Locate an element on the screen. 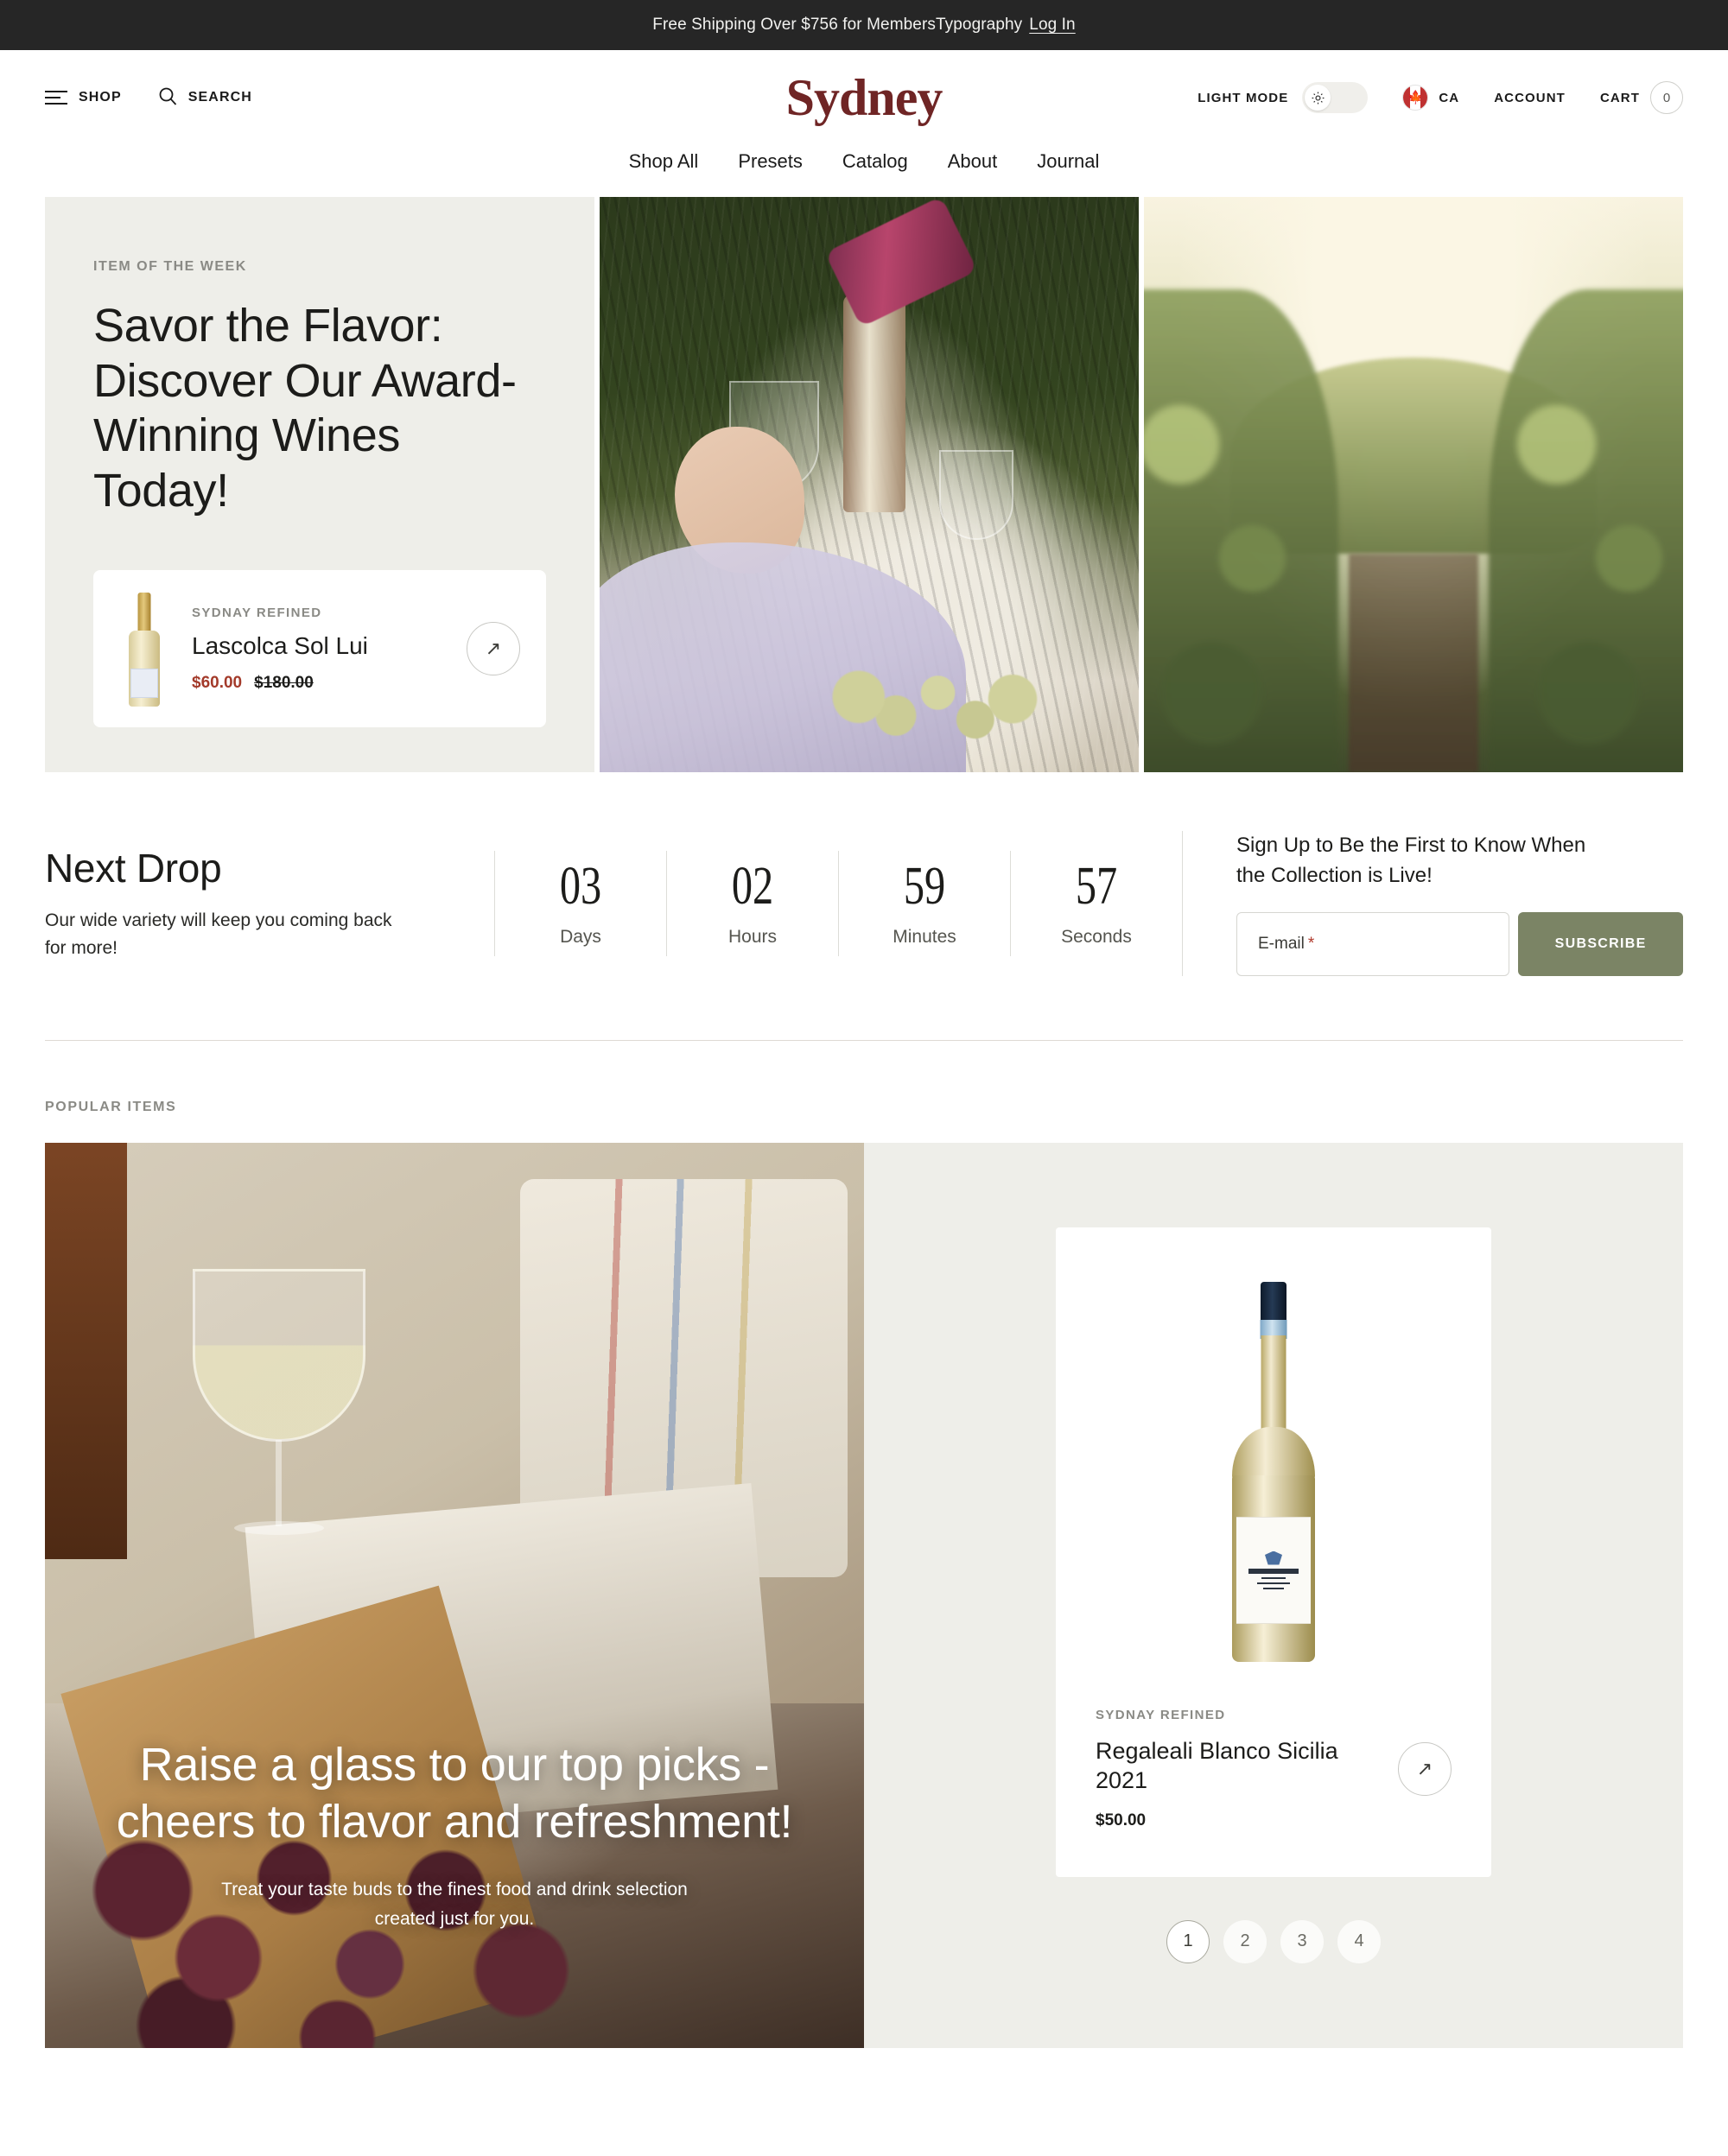 The width and height of the screenshot is (1728, 2156). wood-frame is located at coordinates (86, 1350).